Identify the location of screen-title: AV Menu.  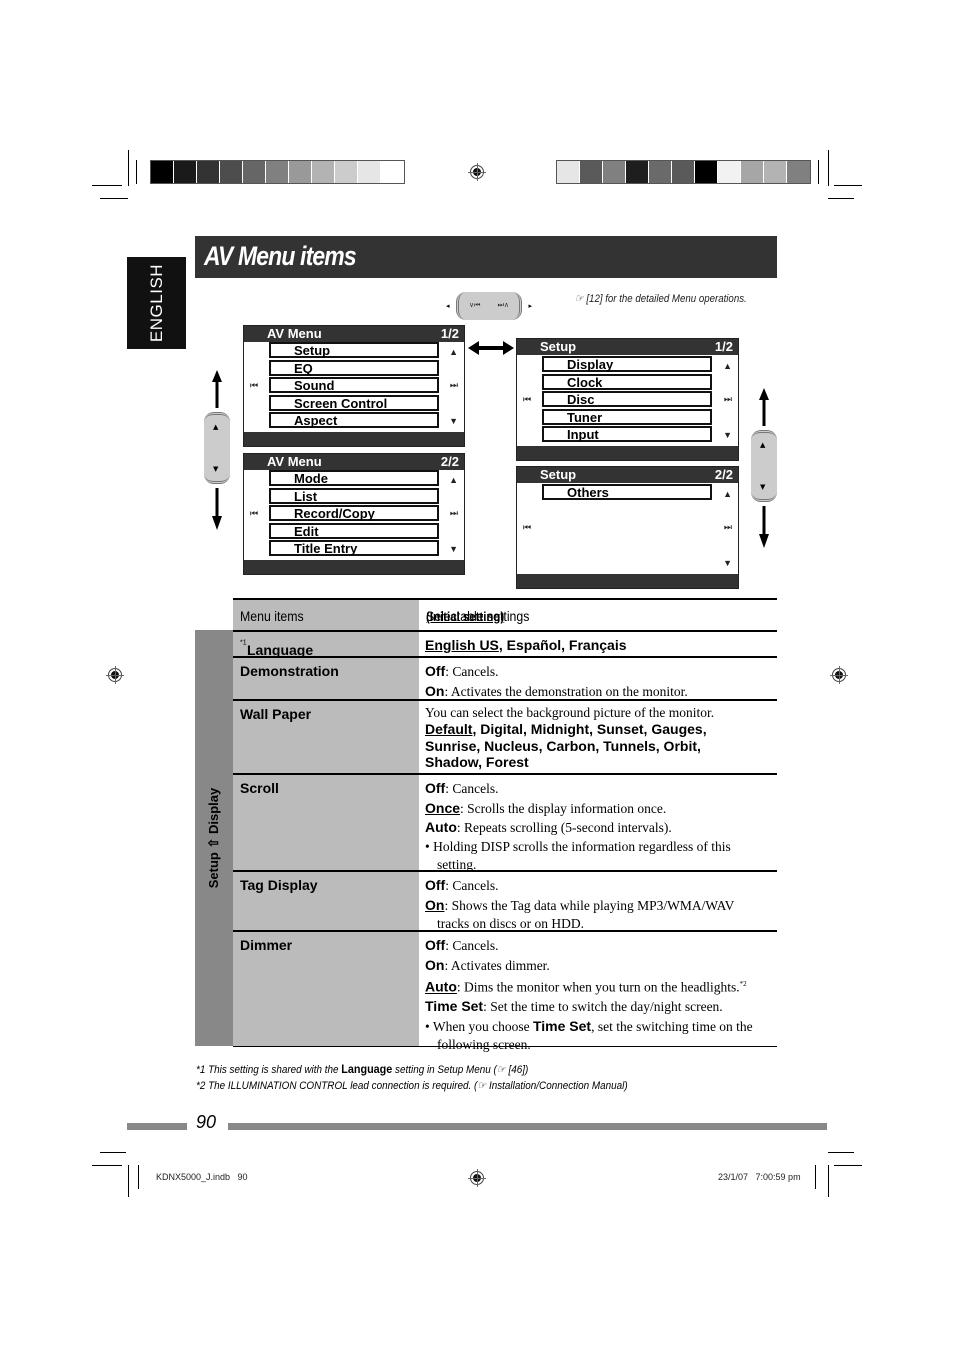
(294, 333).